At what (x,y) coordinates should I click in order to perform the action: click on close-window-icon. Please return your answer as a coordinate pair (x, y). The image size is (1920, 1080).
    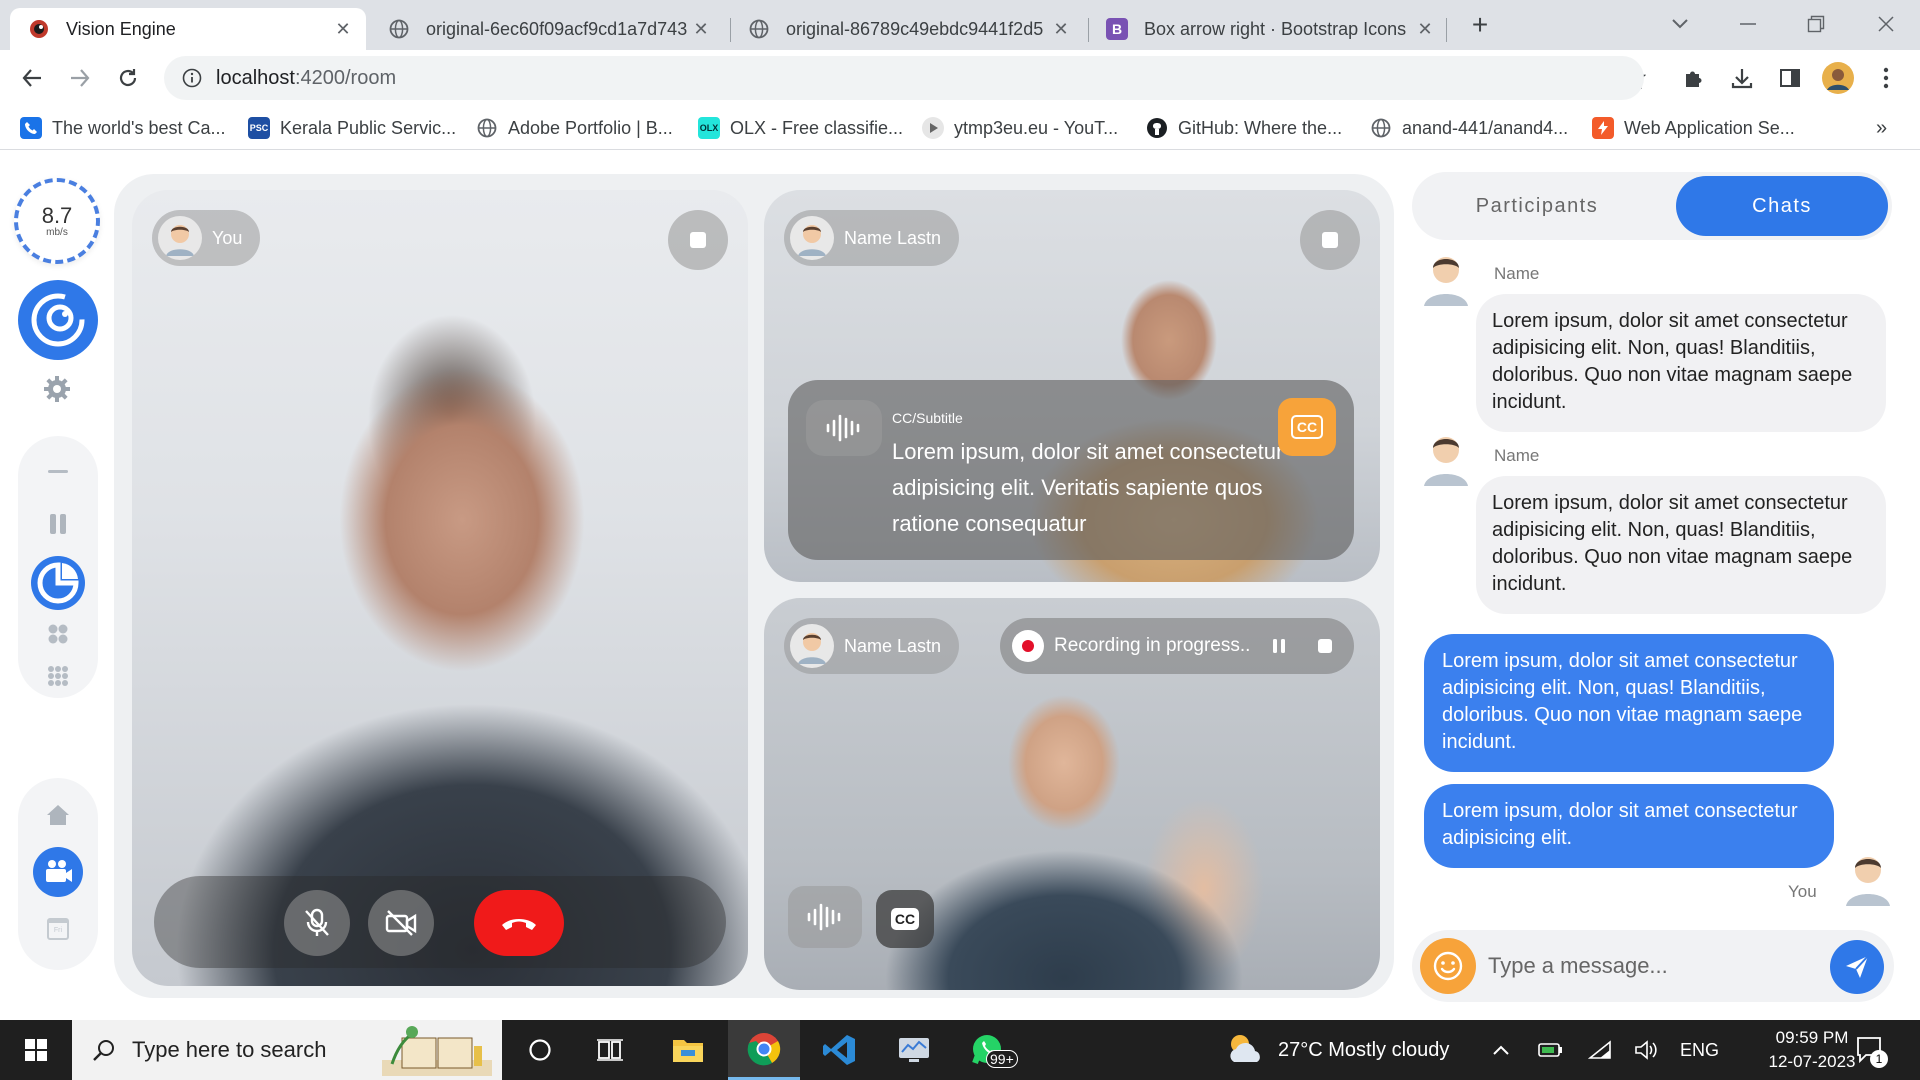
    Looking at the image, I should click on (1886, 24).